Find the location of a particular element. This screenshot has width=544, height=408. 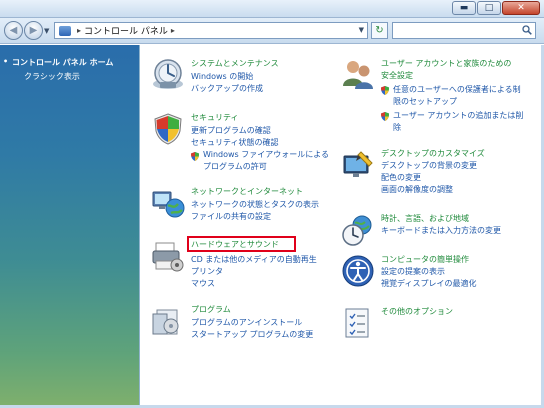

ease-of-access-icon is located at coordinates (358, 271).